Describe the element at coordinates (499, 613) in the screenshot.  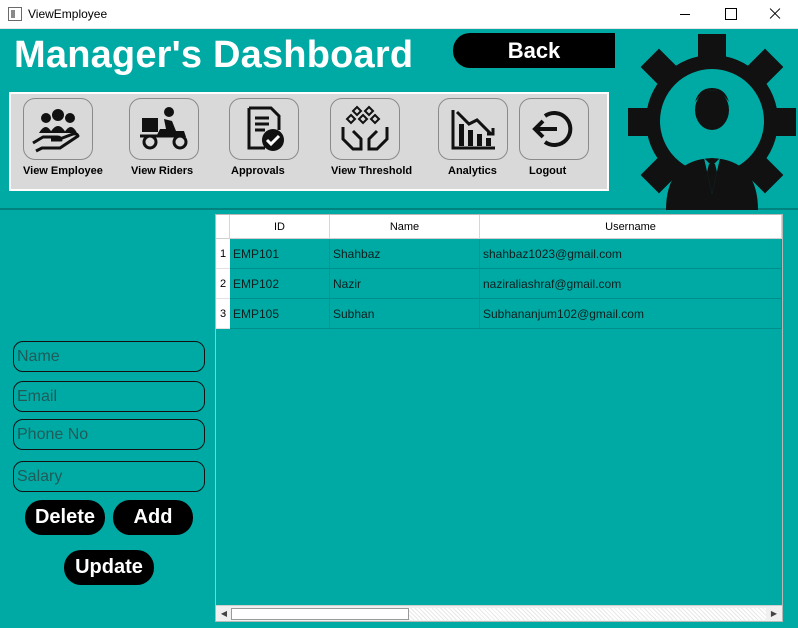
I see `horizontal-scrollbar: ◀ ▶` at that location.